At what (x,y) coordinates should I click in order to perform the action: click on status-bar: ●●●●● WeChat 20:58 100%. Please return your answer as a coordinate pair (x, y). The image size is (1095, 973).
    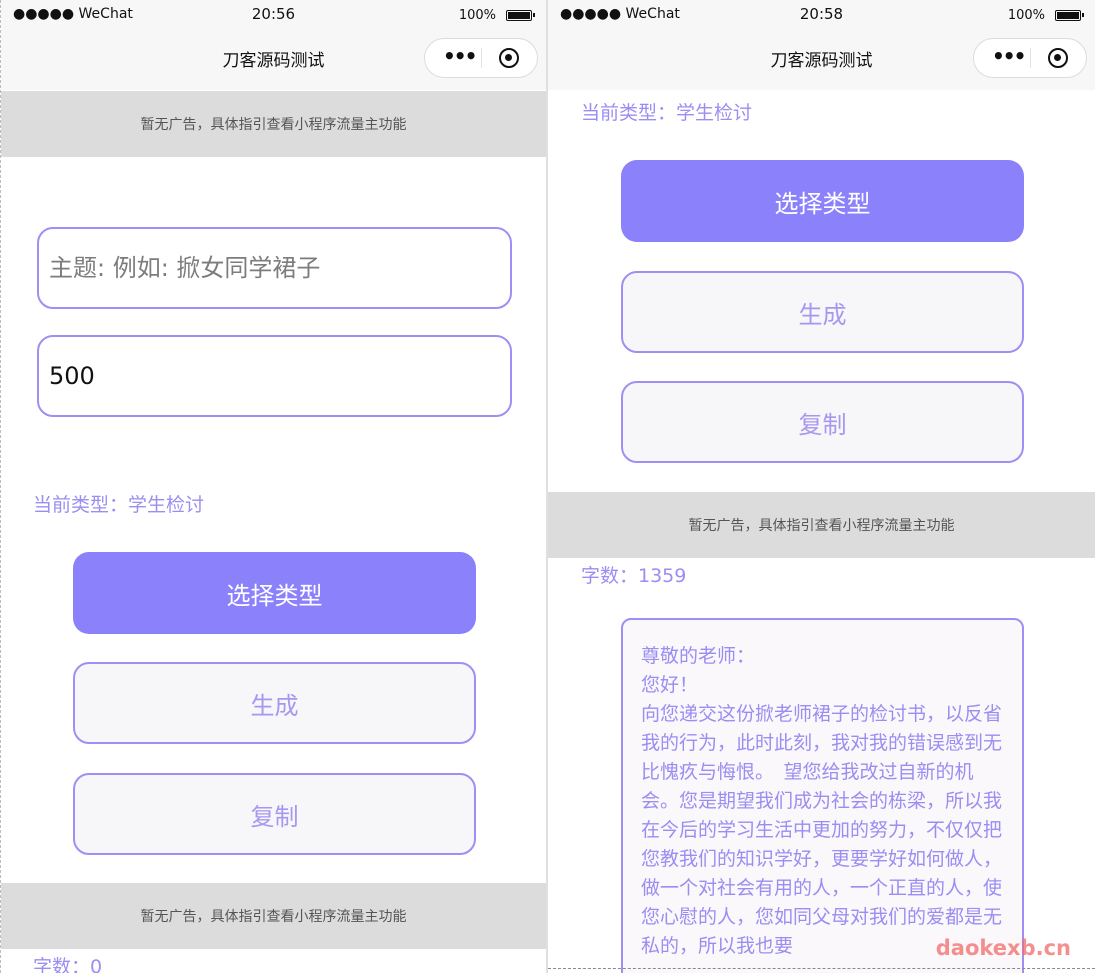
    Looking at the image, I should click on (821, 15).